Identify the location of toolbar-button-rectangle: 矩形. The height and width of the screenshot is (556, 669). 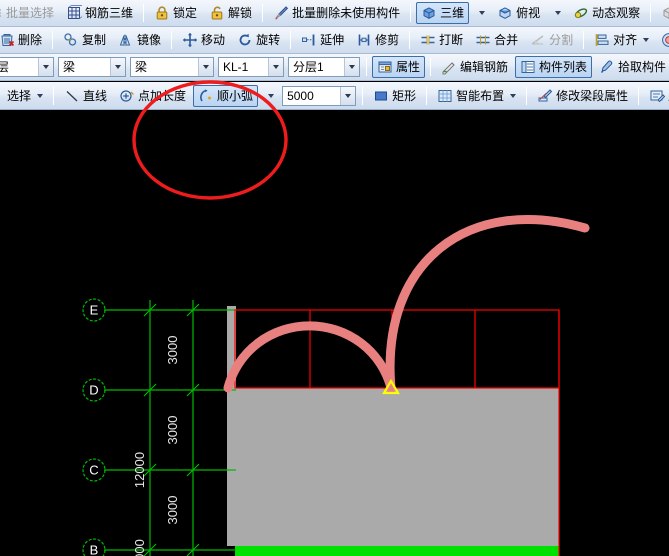
(394, 96).